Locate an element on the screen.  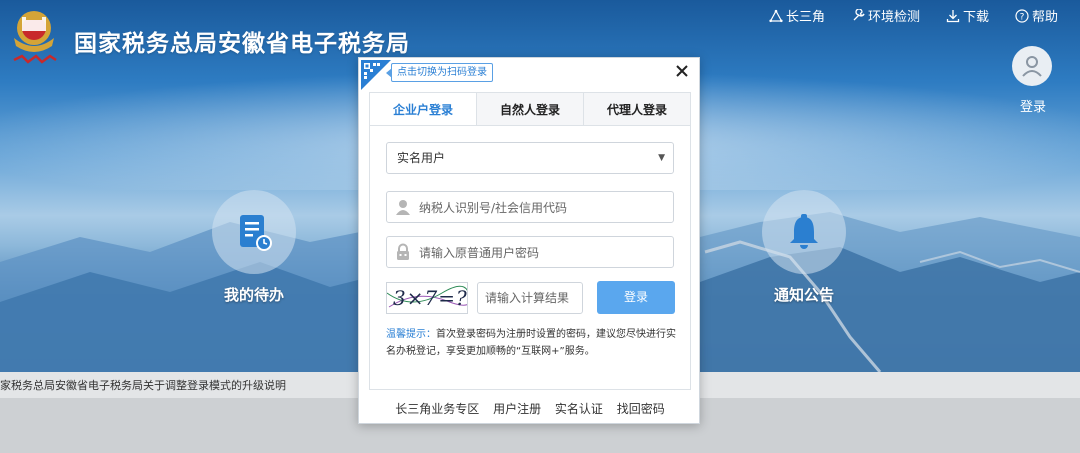
nav-label: 环境检测 is located at coordinates (893, 17).